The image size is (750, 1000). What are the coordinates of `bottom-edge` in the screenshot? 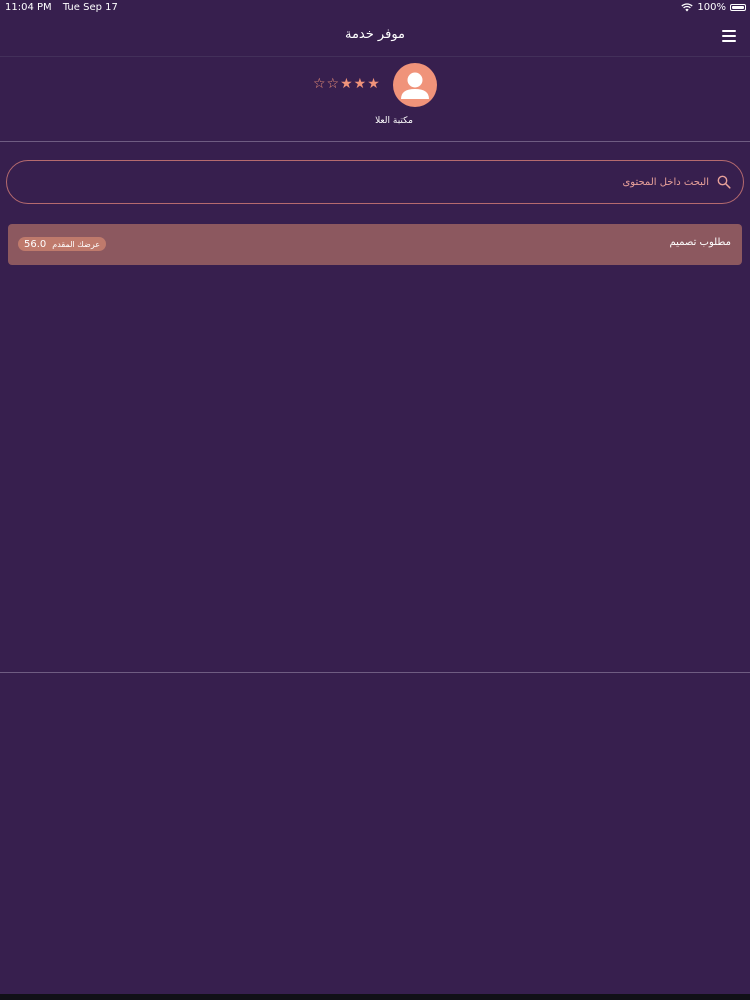 It's located at (375, 997).